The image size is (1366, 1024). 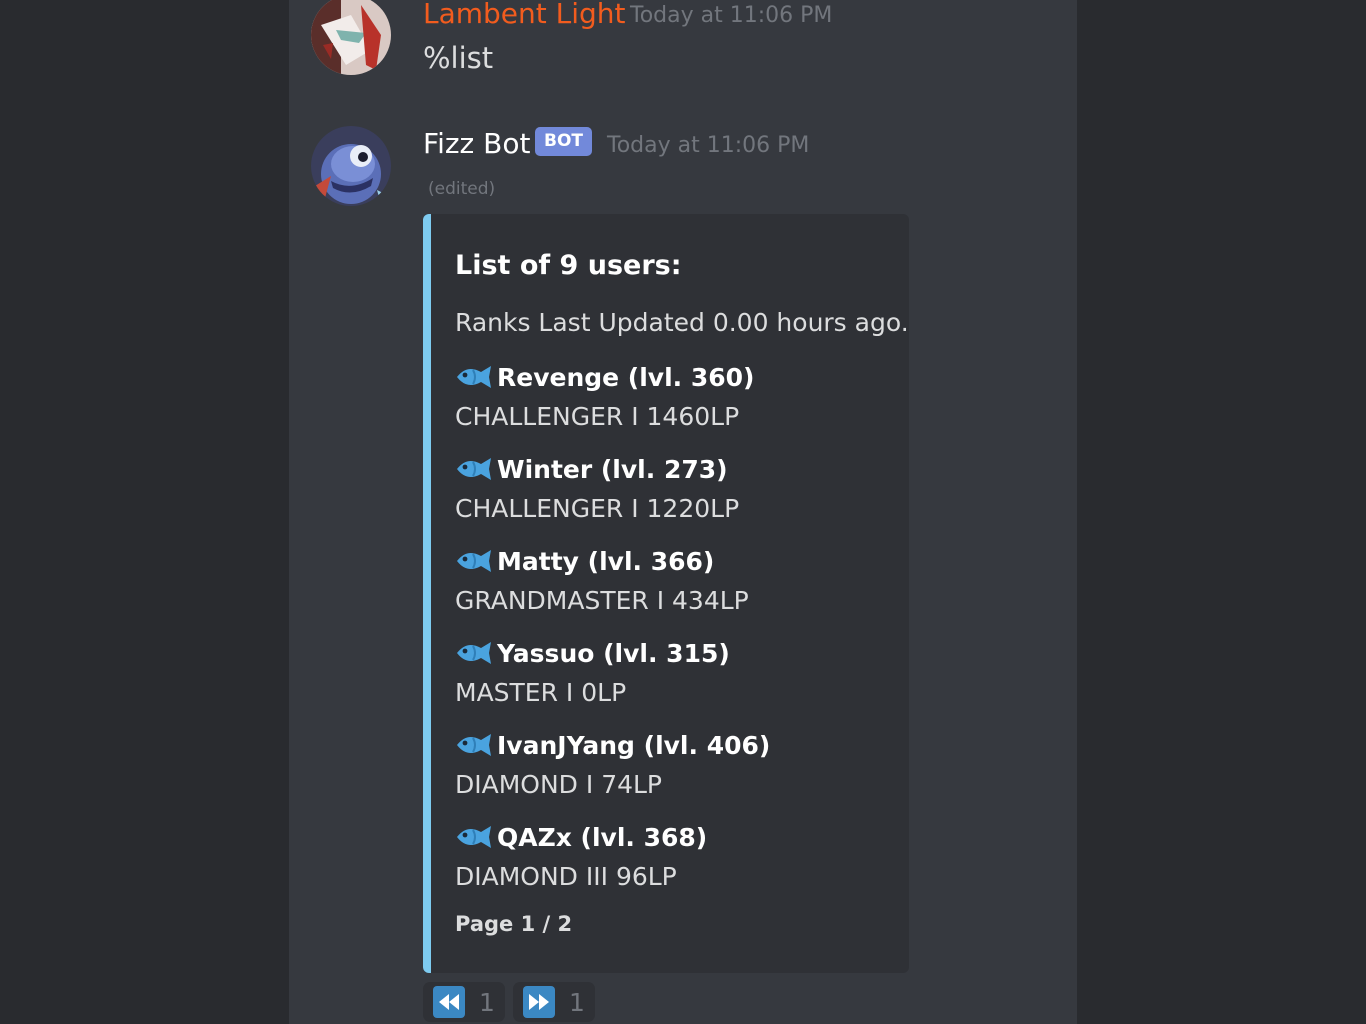 What do you see at coordinates (427, 593) in the screenshot?
I see `embed-accent-bar` at bounding box center [427, 593].